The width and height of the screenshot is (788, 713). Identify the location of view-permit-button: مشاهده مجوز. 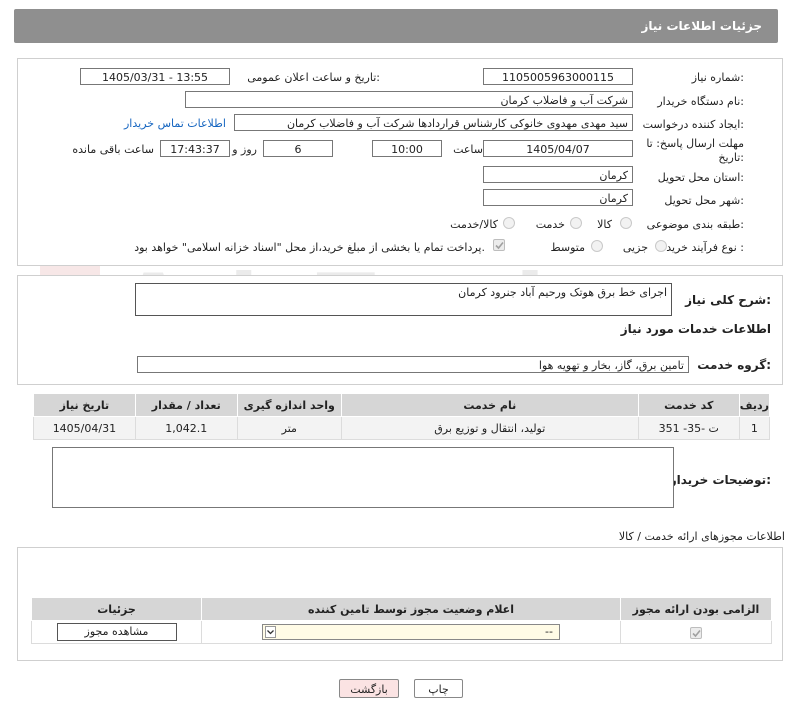
(116, 632).